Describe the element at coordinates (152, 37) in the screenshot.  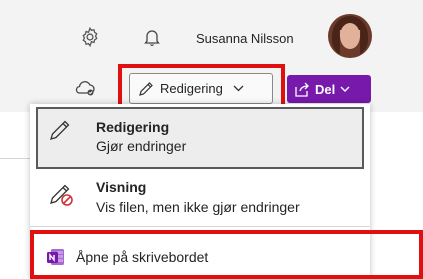
I see `bell-icon` at that location.